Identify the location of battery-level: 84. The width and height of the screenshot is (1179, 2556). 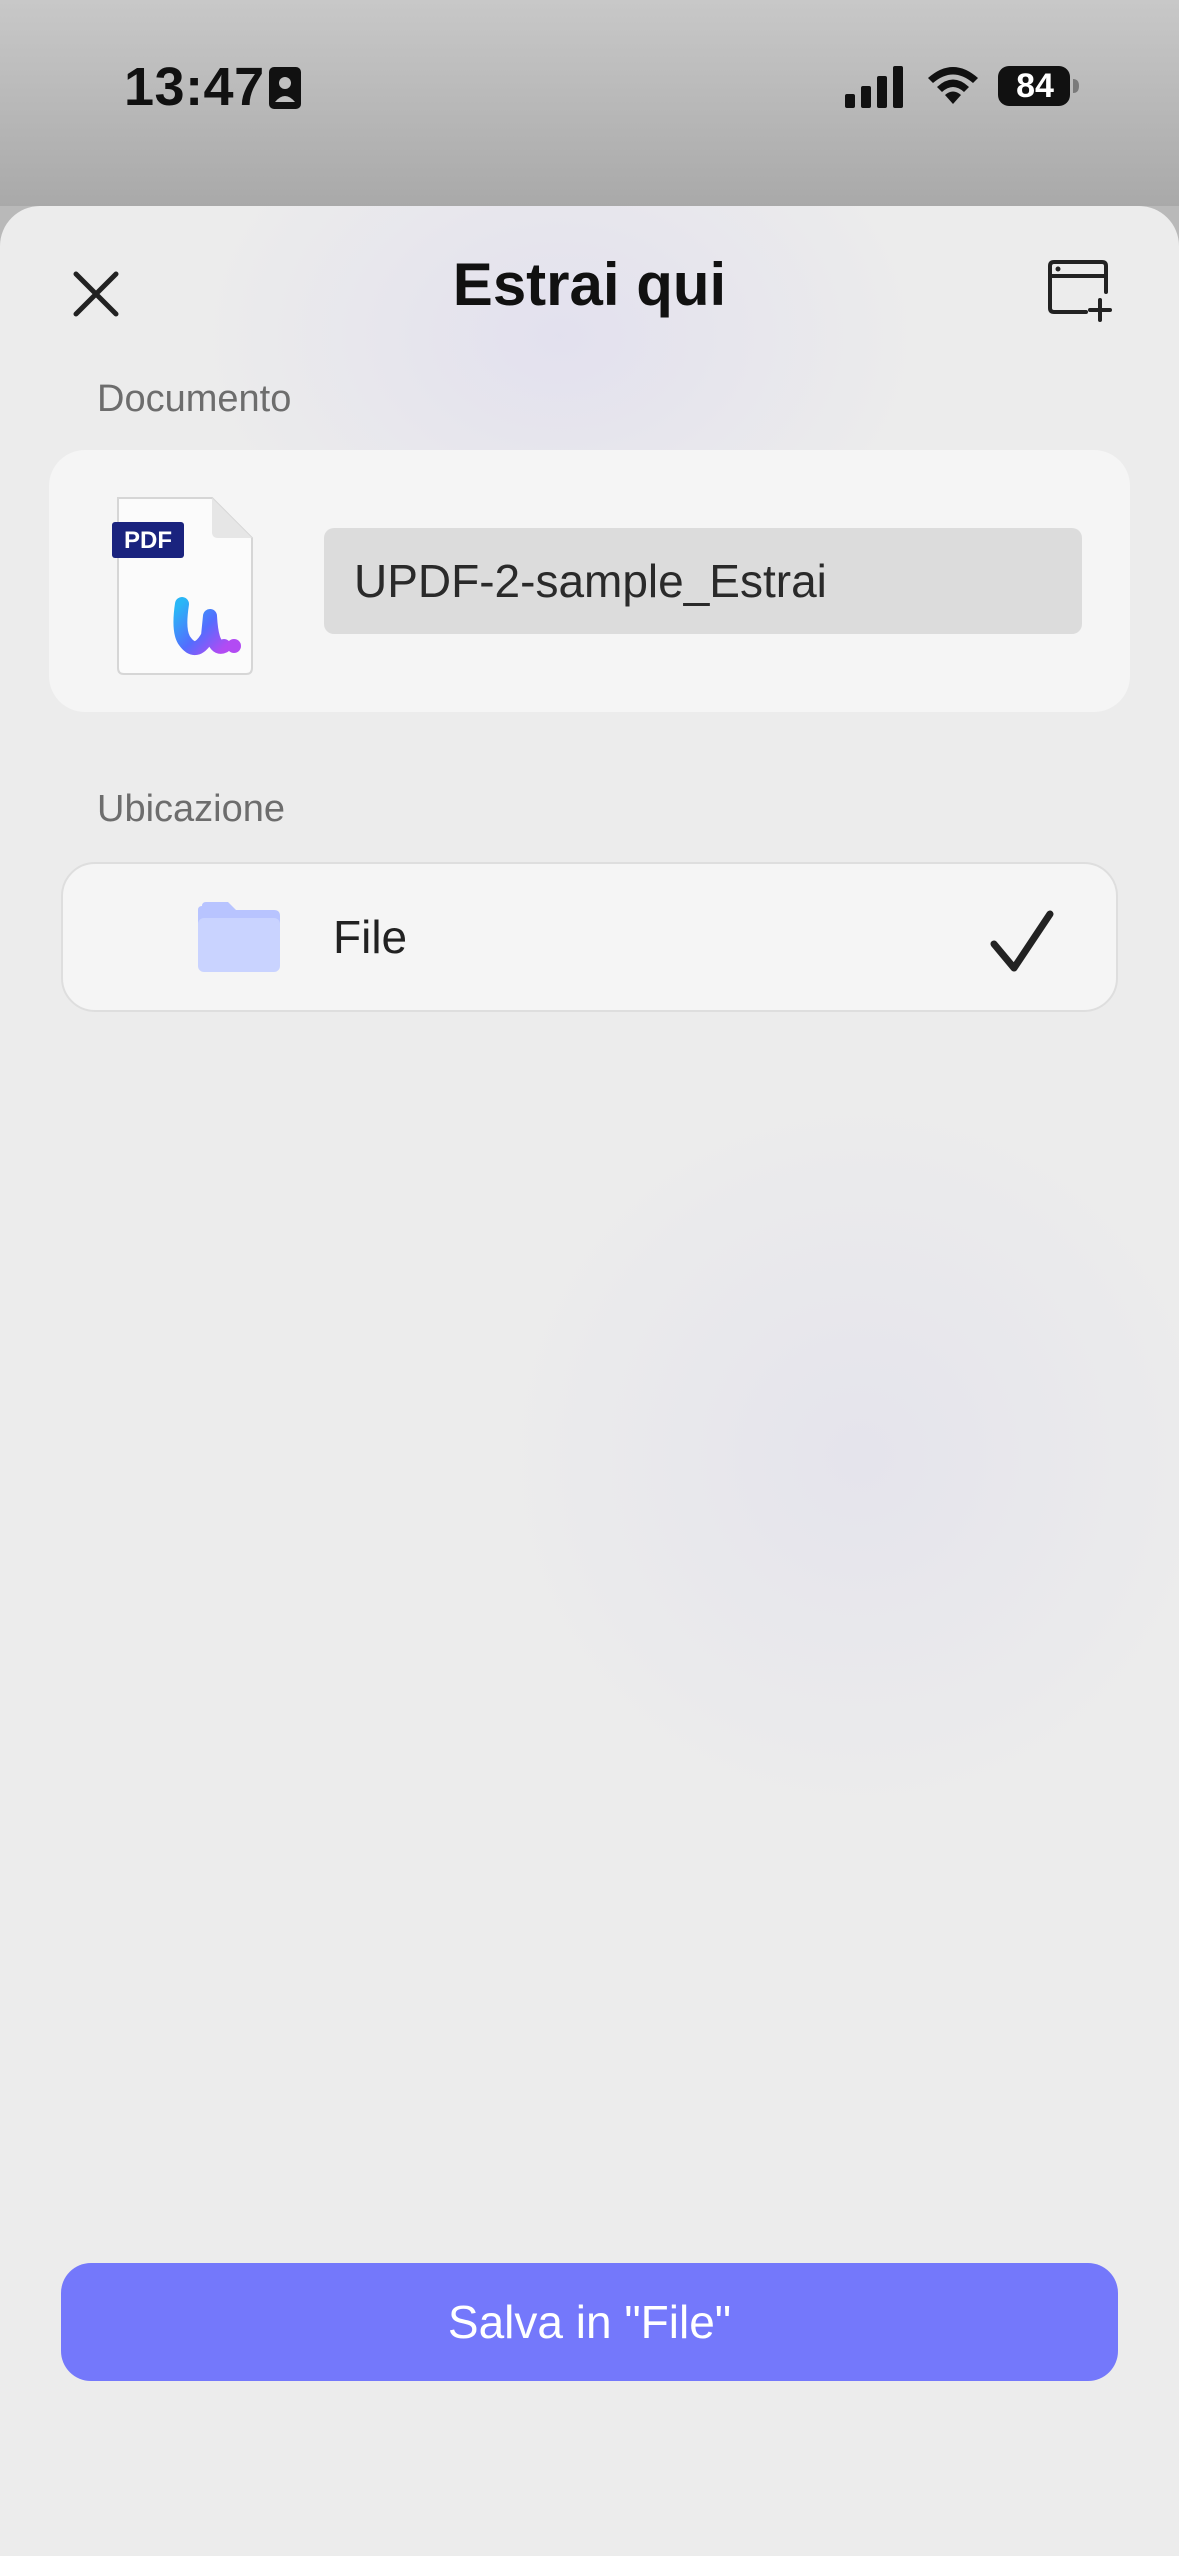
(1035, 86).